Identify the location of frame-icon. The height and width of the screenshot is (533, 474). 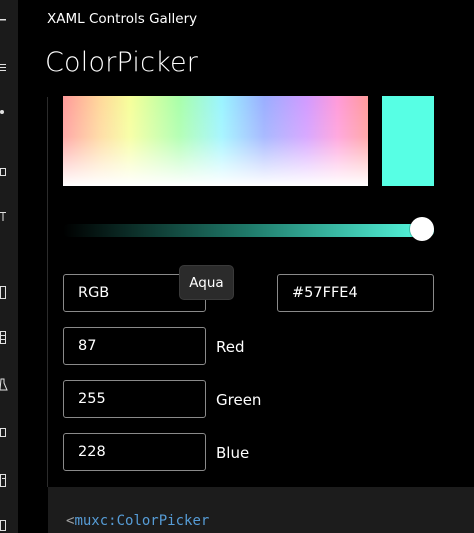
(4, 292).